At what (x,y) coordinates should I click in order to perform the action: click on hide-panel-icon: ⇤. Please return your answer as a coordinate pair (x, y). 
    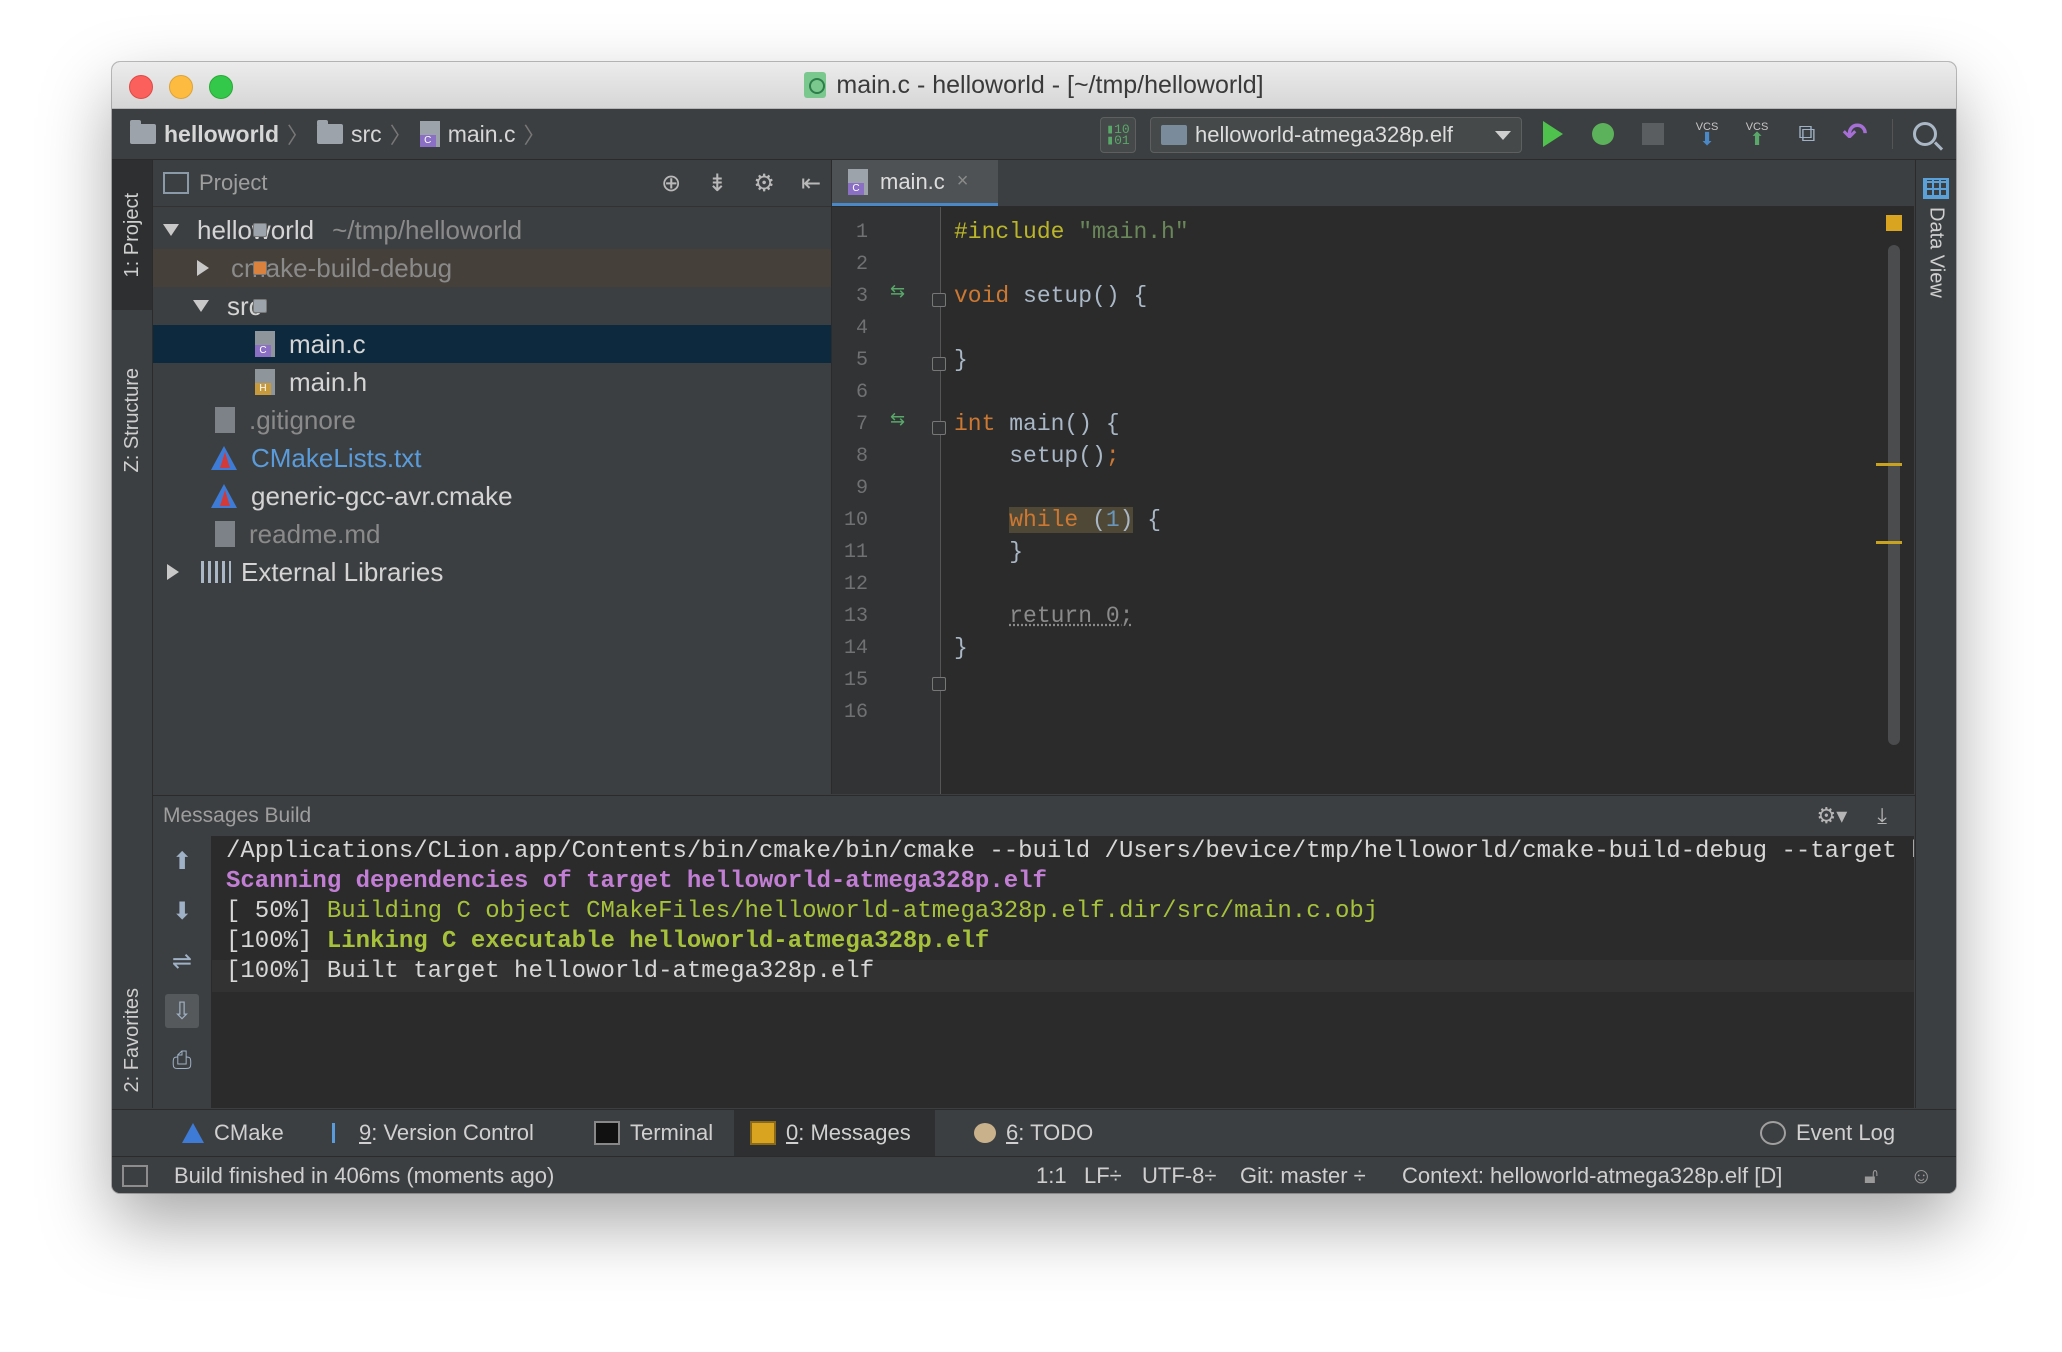
    Looking at the image, I should click on (811, 183).